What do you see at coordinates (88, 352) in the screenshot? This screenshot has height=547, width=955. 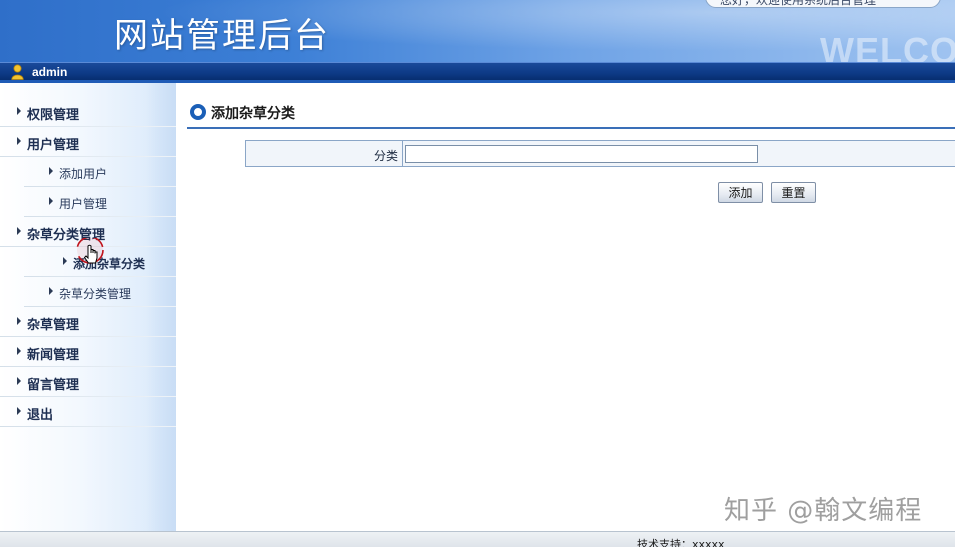 I see `sidebar-item-news-management: 新闻管理` at bounding box center [88, 352].